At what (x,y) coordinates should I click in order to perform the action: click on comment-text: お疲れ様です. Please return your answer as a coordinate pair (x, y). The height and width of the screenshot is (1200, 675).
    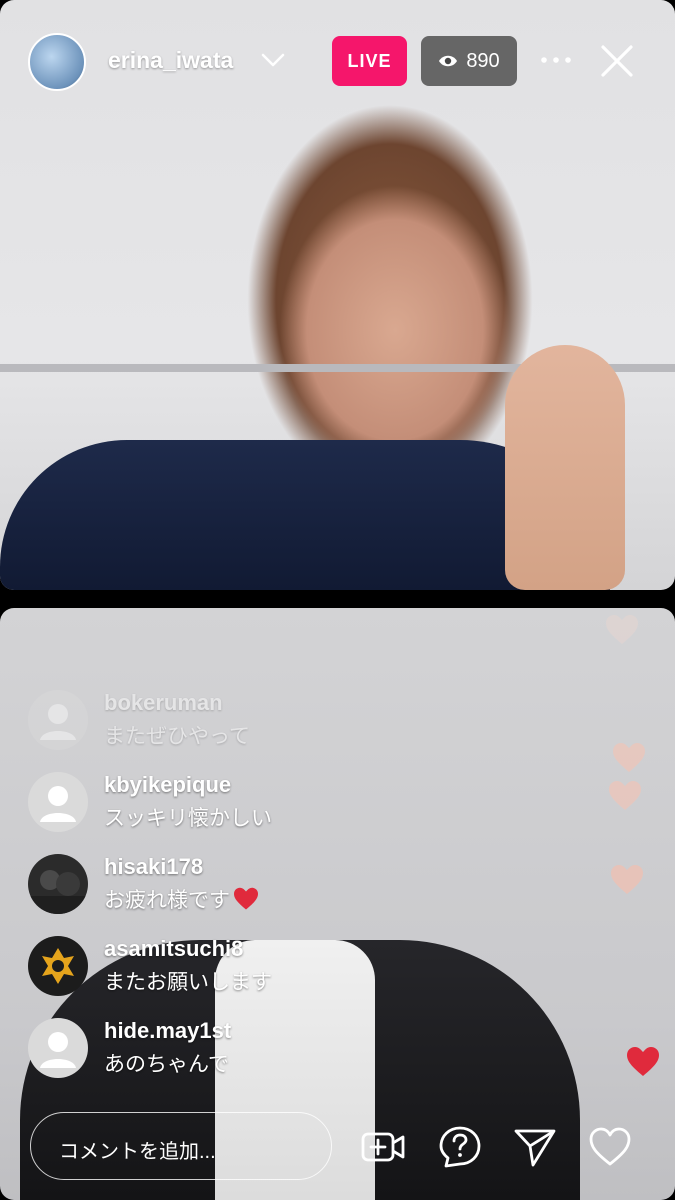
    Looking at the image, I should click on (182, 899).